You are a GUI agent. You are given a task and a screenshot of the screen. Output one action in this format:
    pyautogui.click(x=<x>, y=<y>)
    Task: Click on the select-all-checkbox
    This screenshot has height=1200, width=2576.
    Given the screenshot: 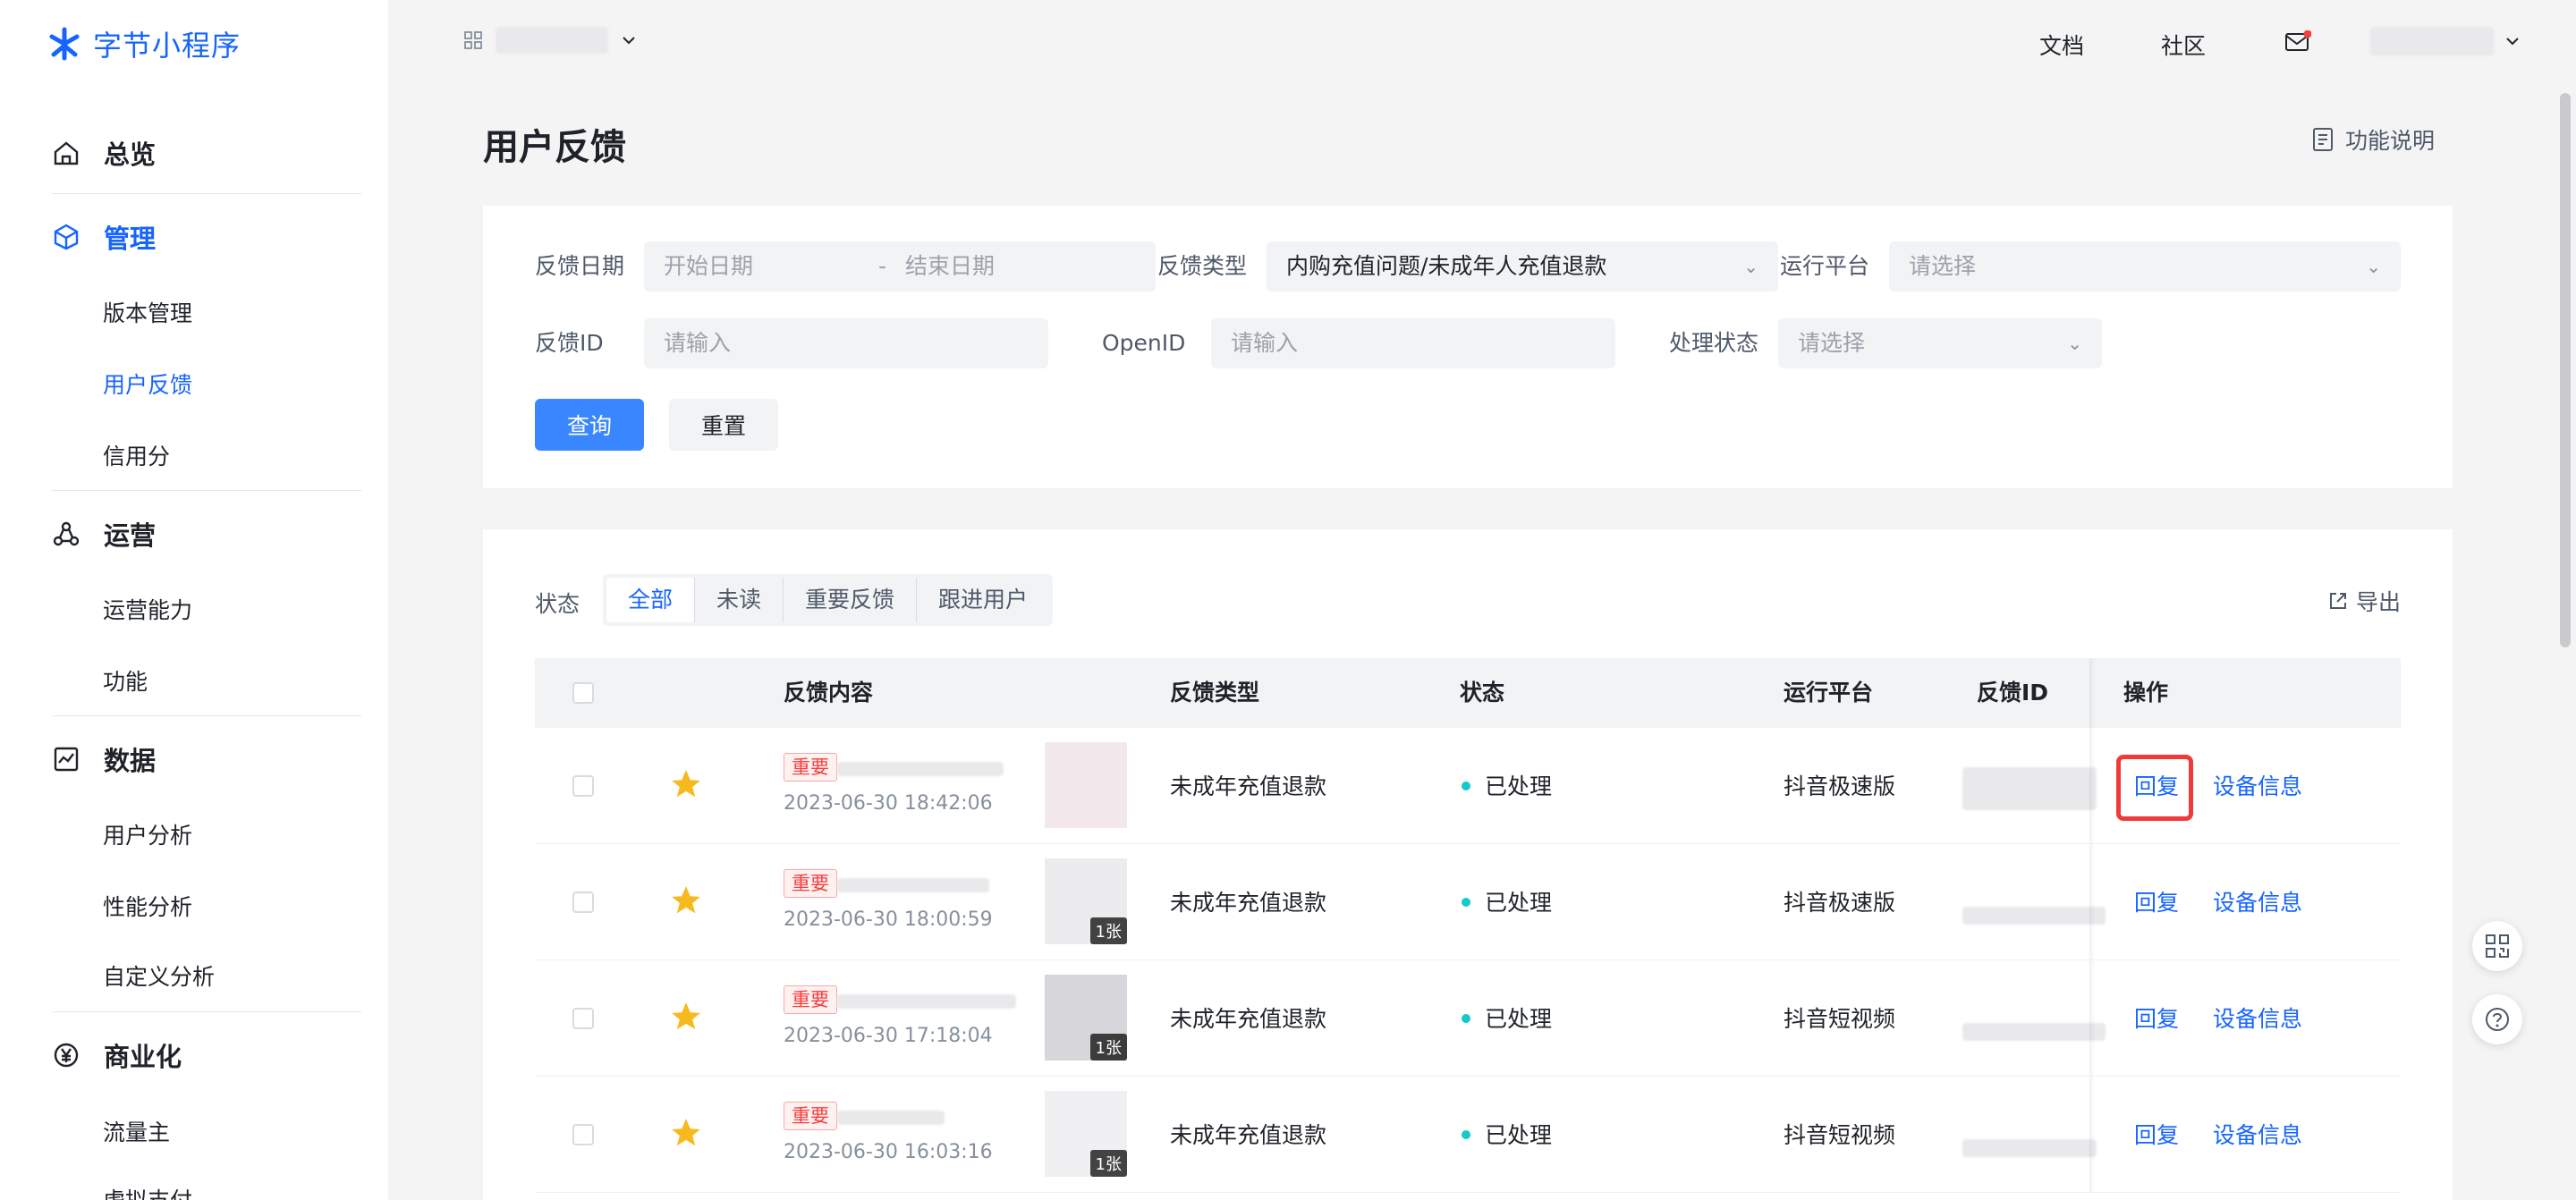 What is the action you would take?
    pyautogui.click(x=583, y=693)
    